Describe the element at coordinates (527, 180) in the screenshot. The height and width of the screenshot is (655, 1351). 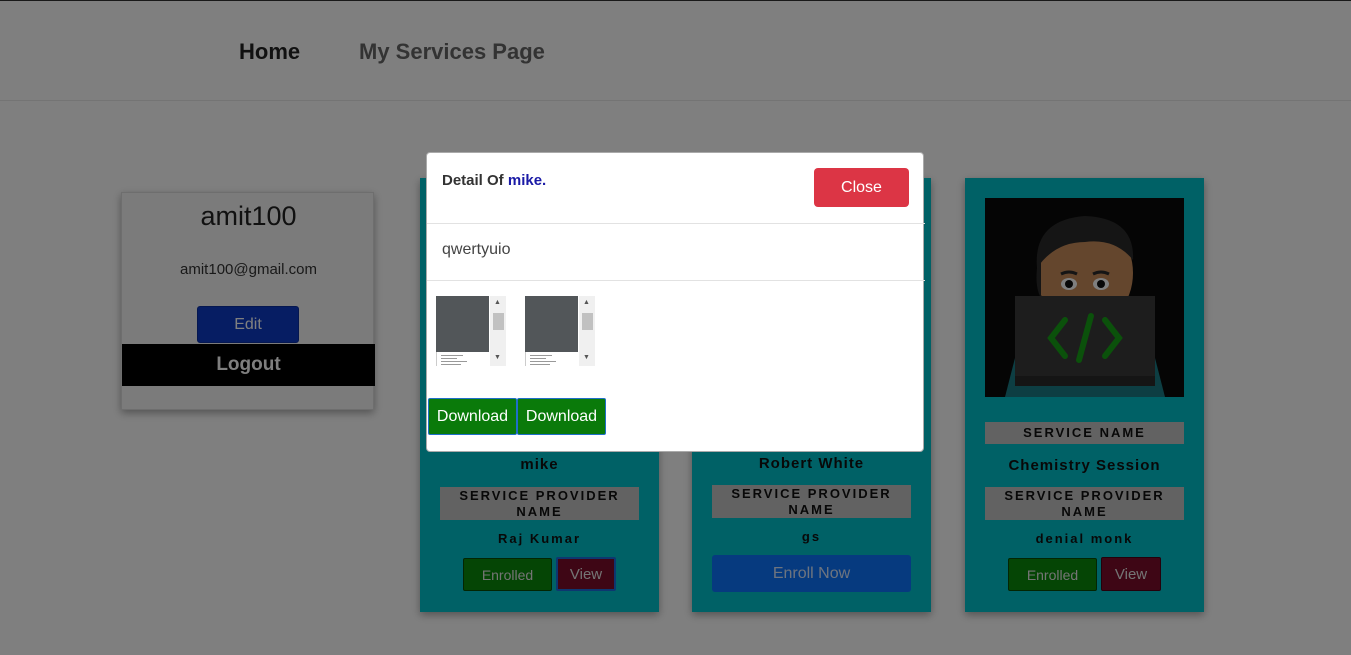
I see `modal-title-name: mike.` at that location.